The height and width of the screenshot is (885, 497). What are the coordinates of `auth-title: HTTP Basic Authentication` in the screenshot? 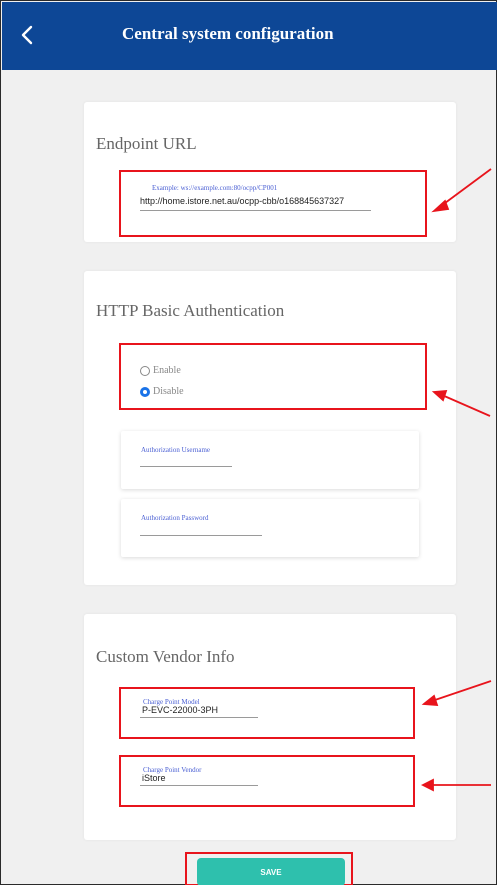 It's located at (190, 310).